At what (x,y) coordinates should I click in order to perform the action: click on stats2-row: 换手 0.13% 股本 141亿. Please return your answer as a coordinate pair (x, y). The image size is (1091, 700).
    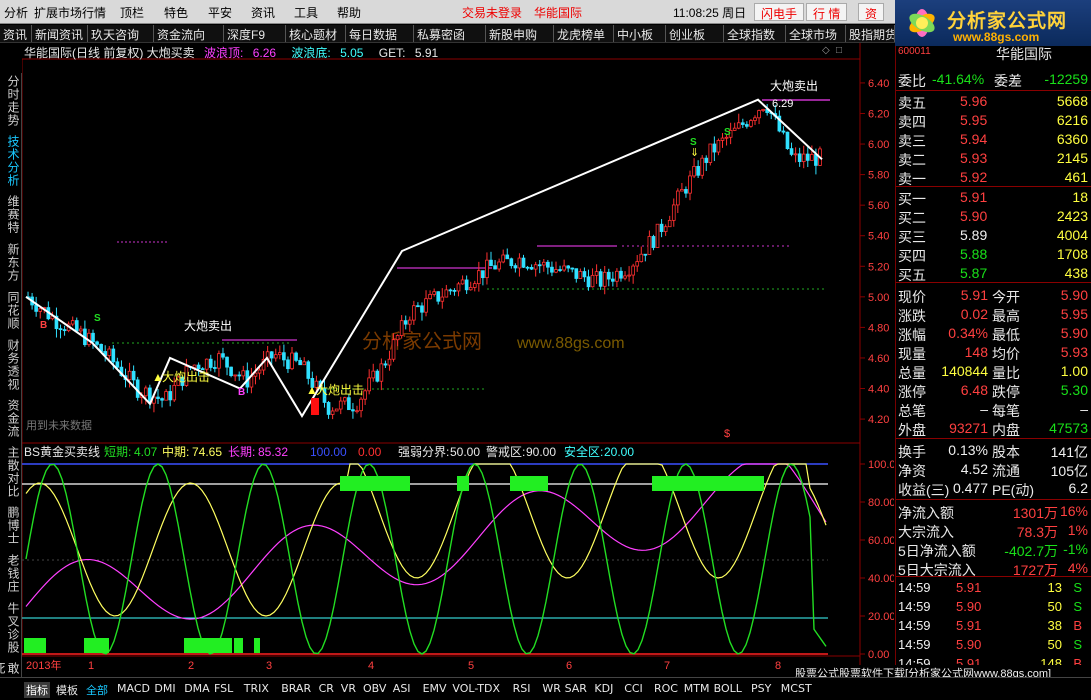
    Looking at the image, I should click on (993, 450).